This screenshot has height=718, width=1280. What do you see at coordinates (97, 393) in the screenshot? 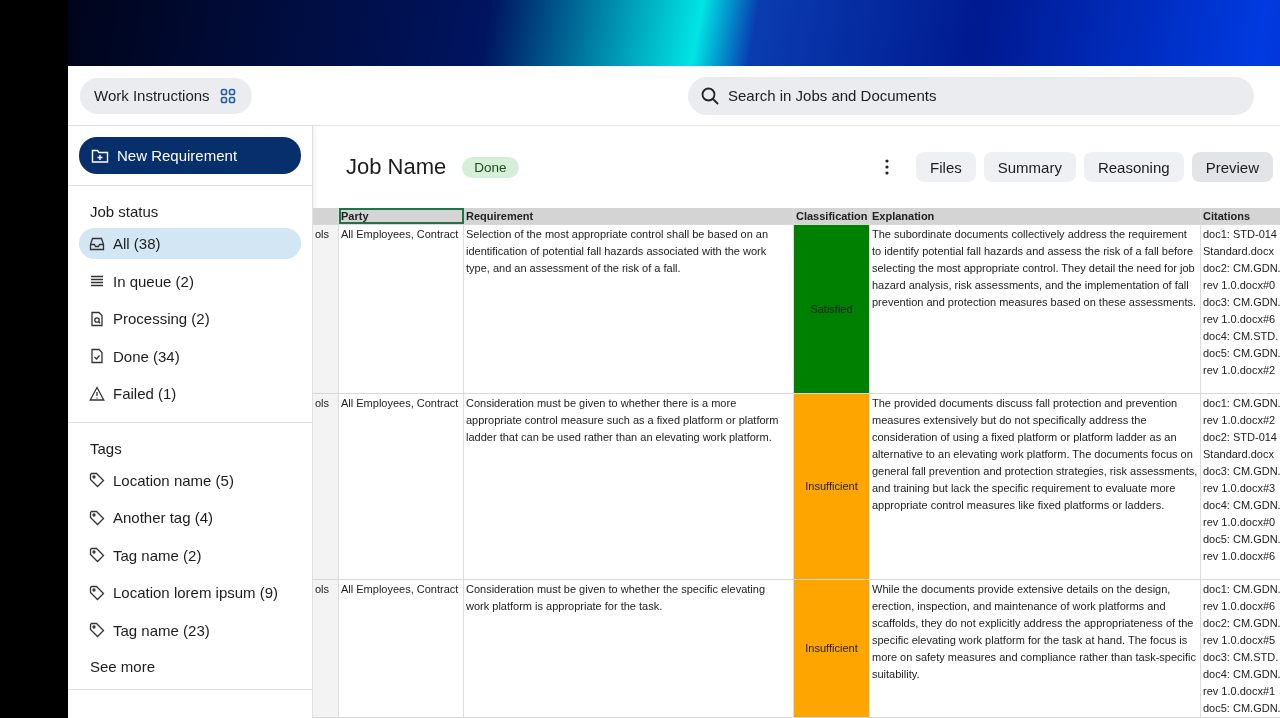
I see `warning-icon` at bounding box center [97, 393].